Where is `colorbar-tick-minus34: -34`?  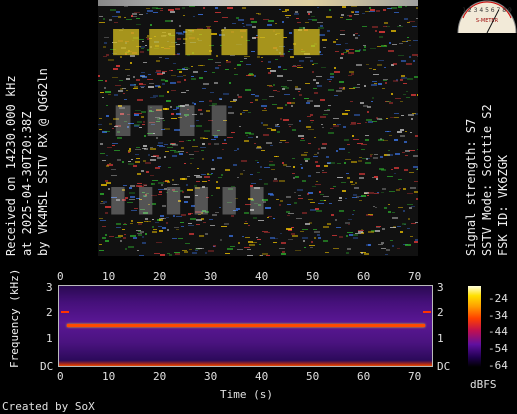 colorbar-tick-minus34: -34 is located at coordinates (498, 315).